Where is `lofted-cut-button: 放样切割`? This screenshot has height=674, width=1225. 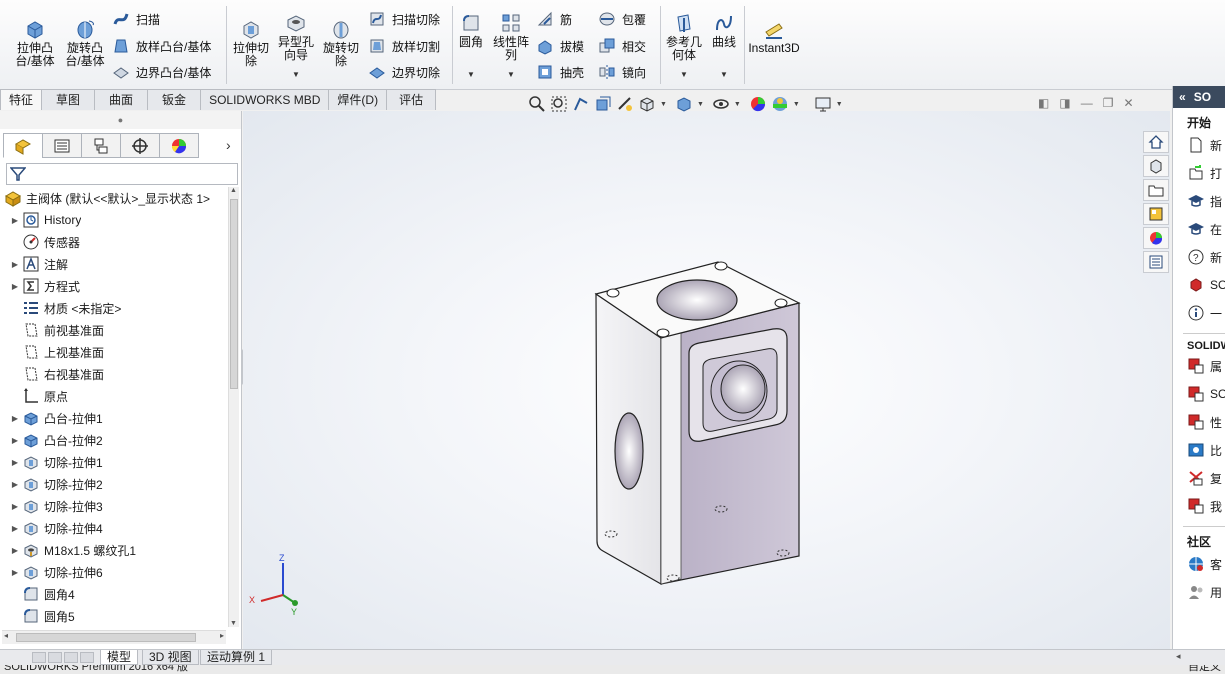
lofted-cut-button: 放样切割 is located at coordinates (404, 46).